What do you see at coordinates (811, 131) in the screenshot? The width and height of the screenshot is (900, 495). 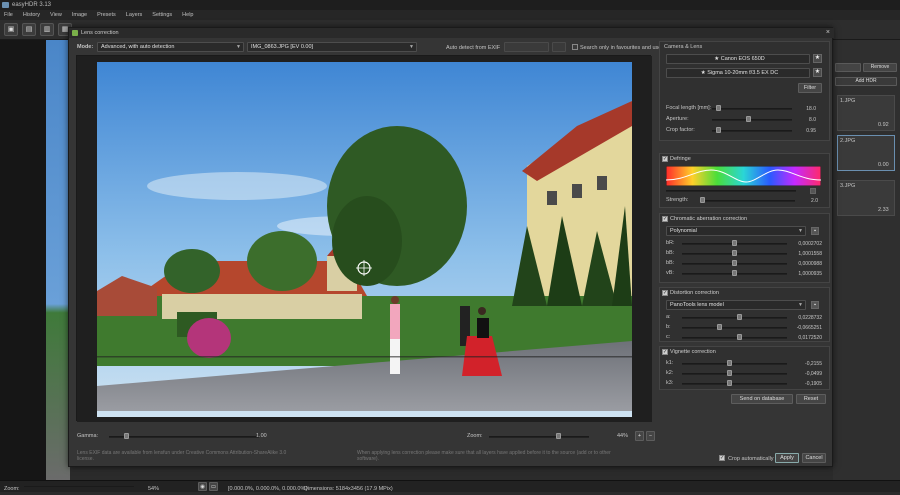 I see `crop-factor-value: 0.95` at bounding box center [811, 131].